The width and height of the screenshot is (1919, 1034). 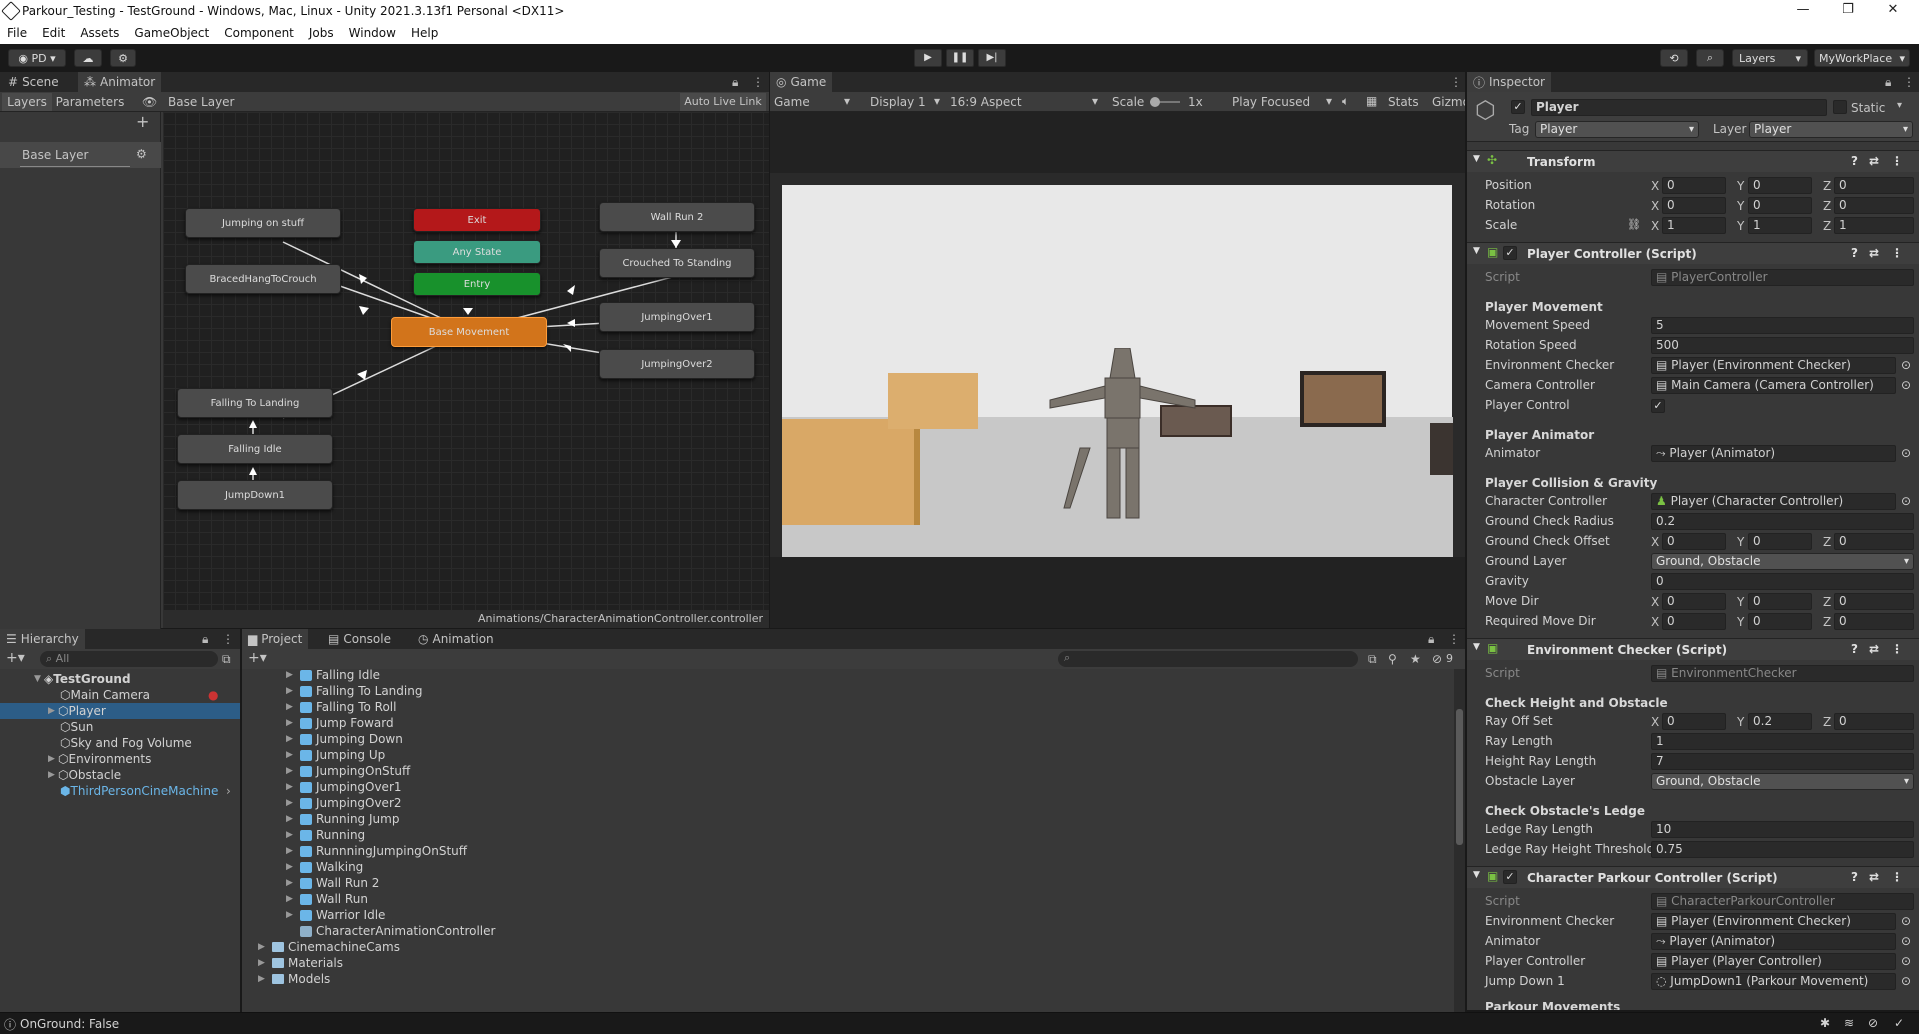 What do you see at coordinates (120, 711) in the screenshot?
I see `hierarchy-item-player: ▶ ⬡ Player` at bounding box center [120, 711].